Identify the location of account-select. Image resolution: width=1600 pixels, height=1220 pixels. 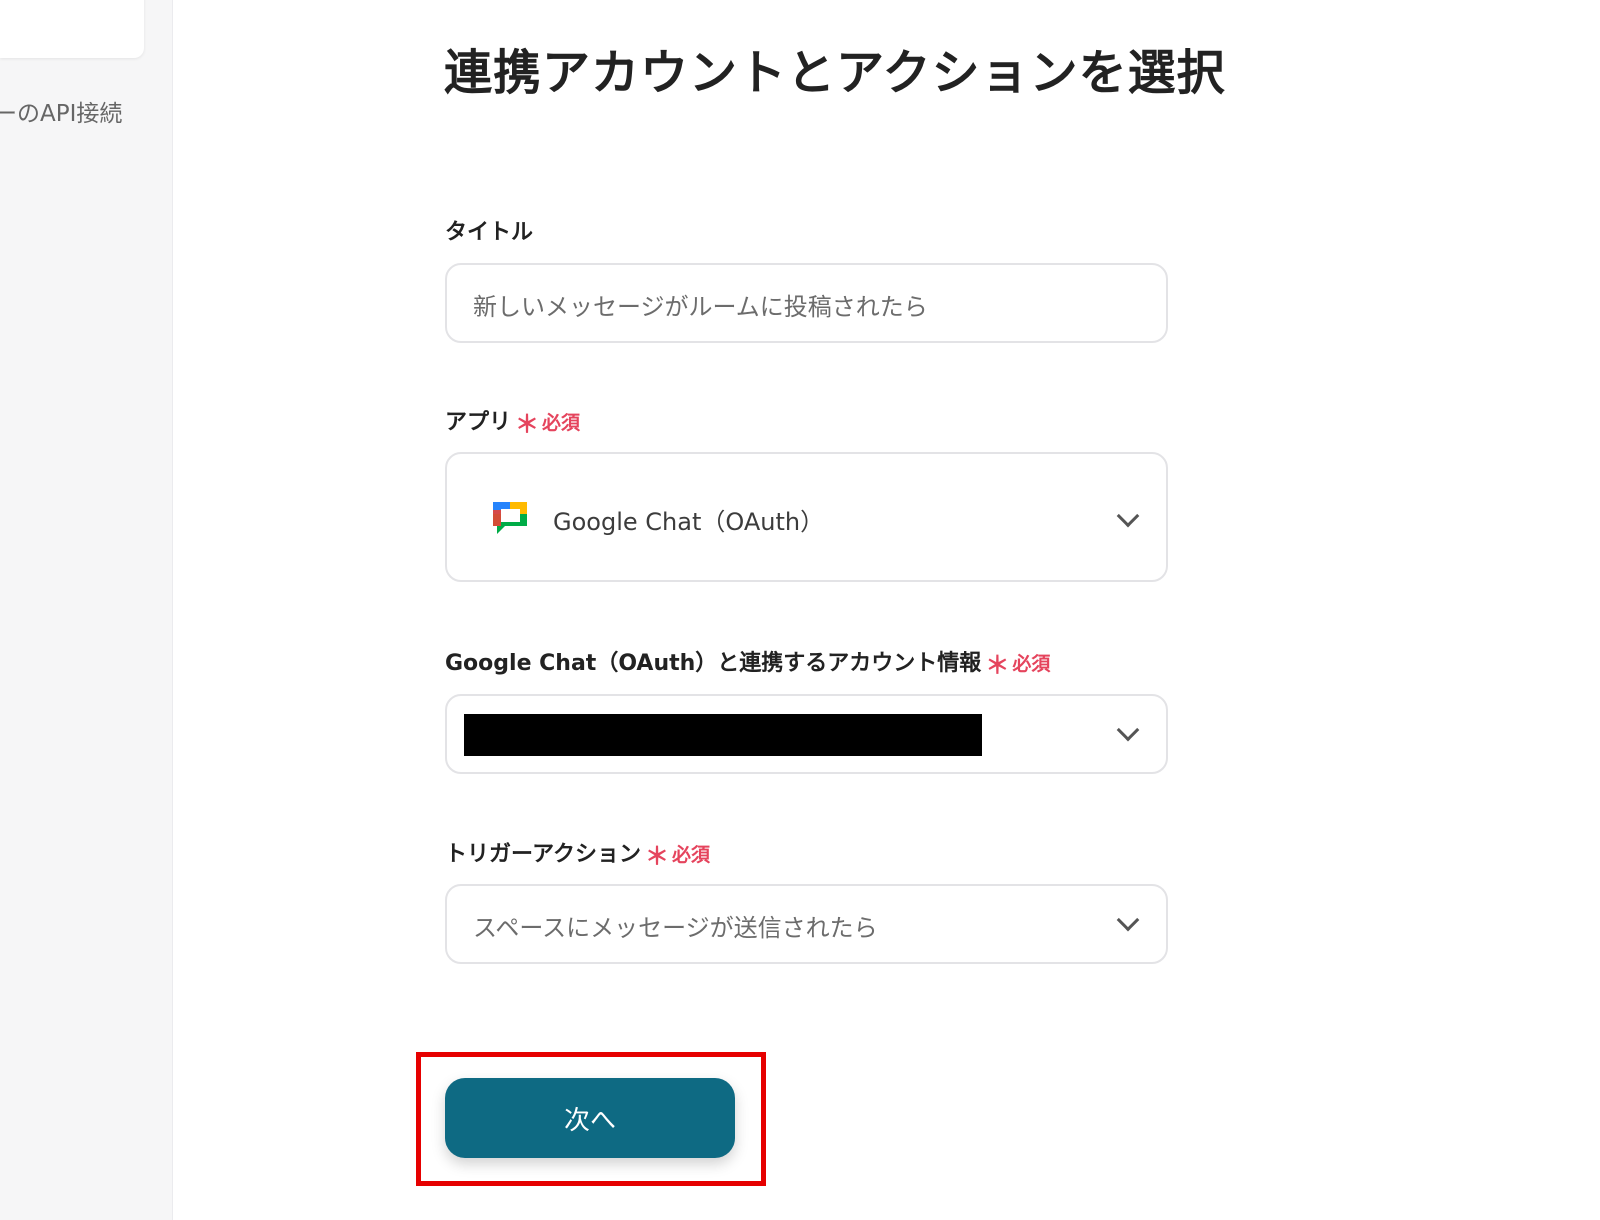
(806, 734).